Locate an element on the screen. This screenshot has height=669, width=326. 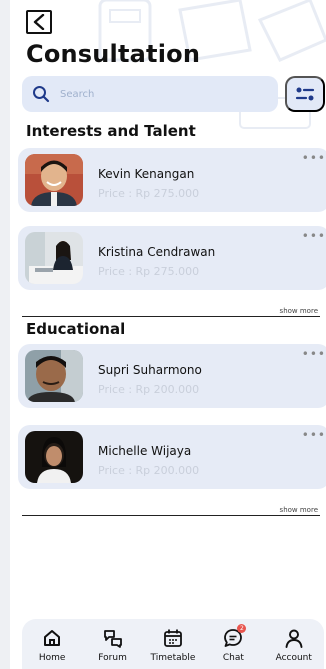
consultant-card: Supri Suharmono Price : Rp 200.000 ••• is located at coordinates (172, 376).